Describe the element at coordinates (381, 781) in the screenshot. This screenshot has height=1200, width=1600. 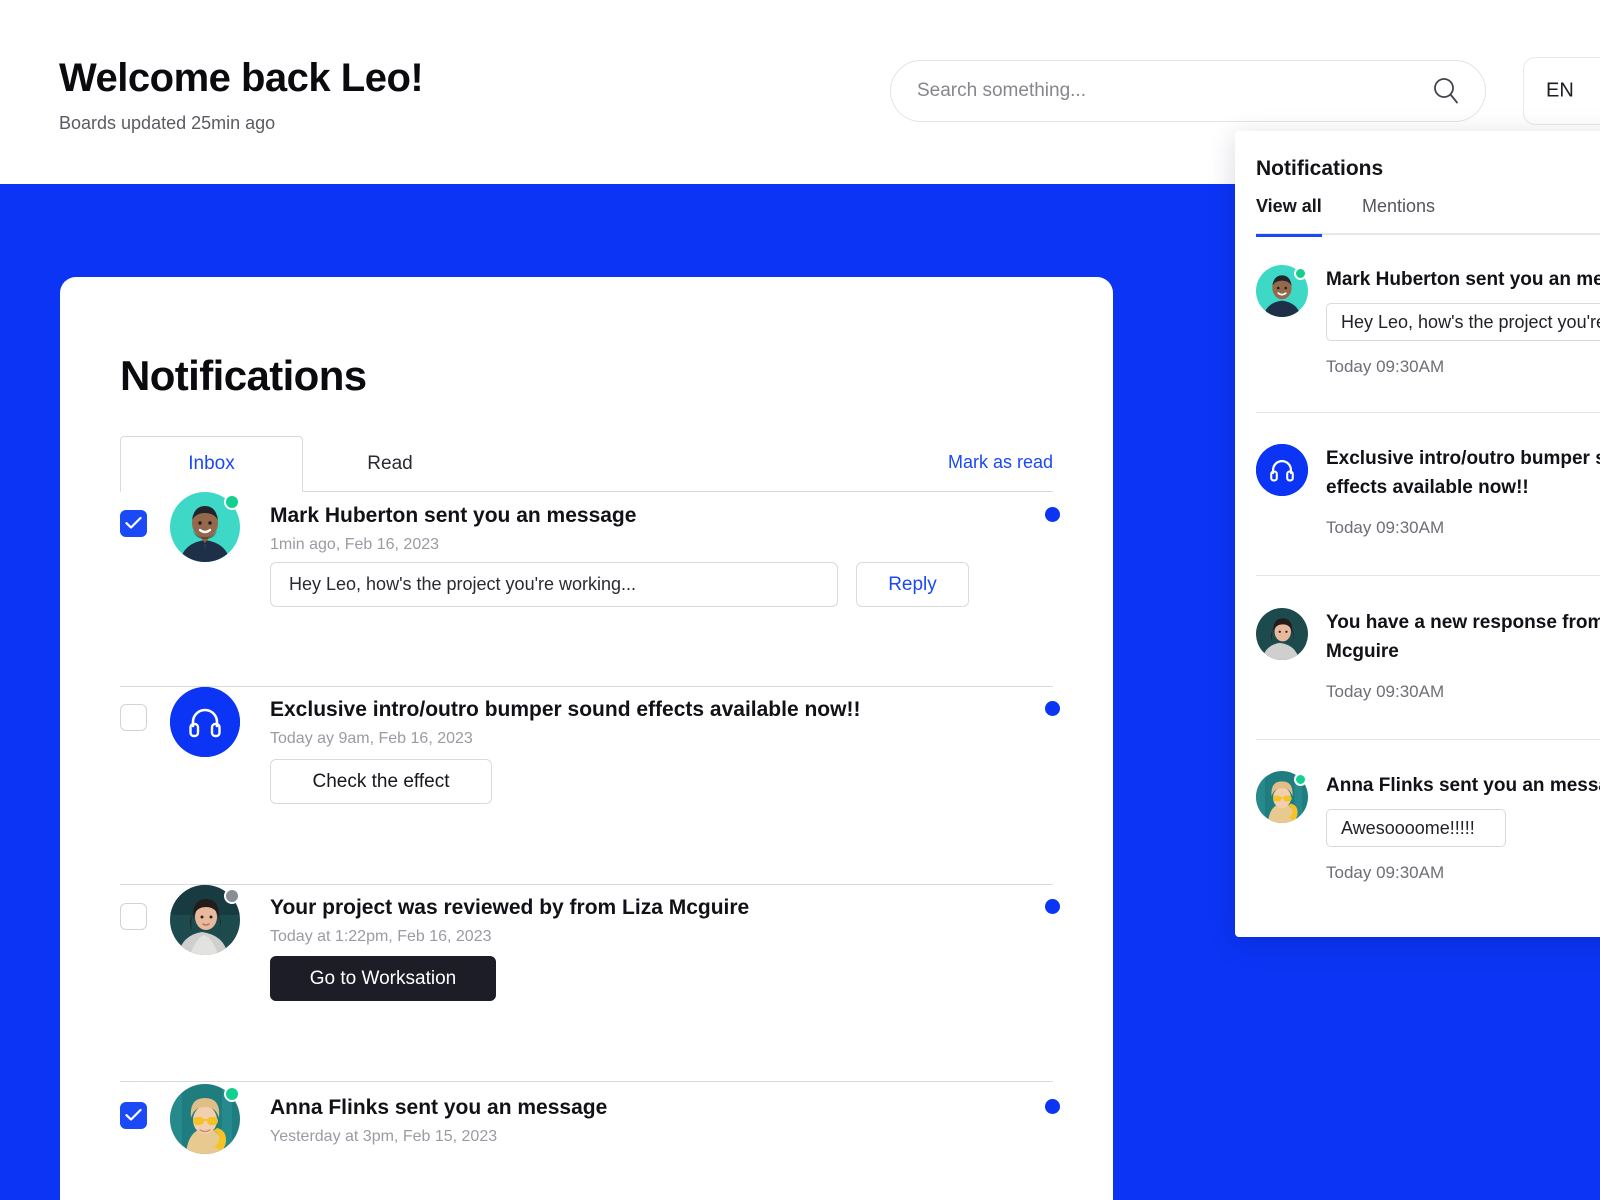
I see `check-the-effect-button: Check the effect` at that location.